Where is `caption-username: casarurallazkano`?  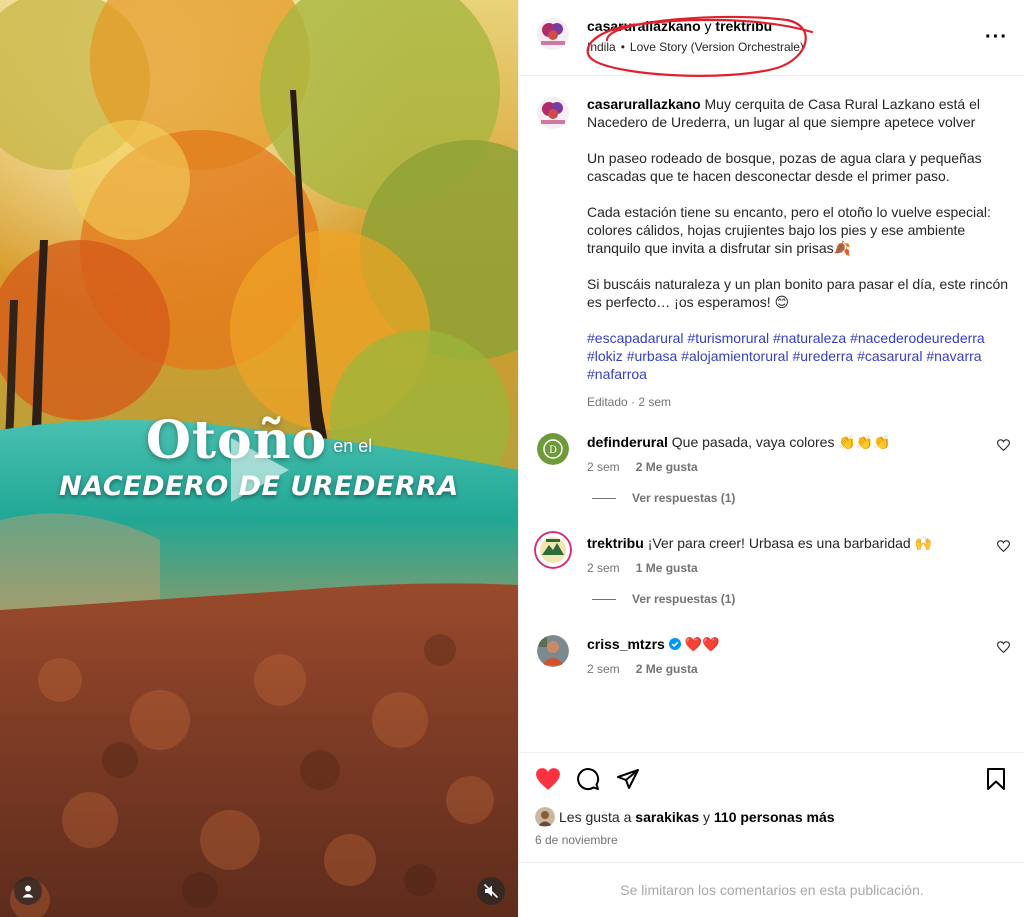 caption-username: casarurallazkano is located at coordinates (644, 104).